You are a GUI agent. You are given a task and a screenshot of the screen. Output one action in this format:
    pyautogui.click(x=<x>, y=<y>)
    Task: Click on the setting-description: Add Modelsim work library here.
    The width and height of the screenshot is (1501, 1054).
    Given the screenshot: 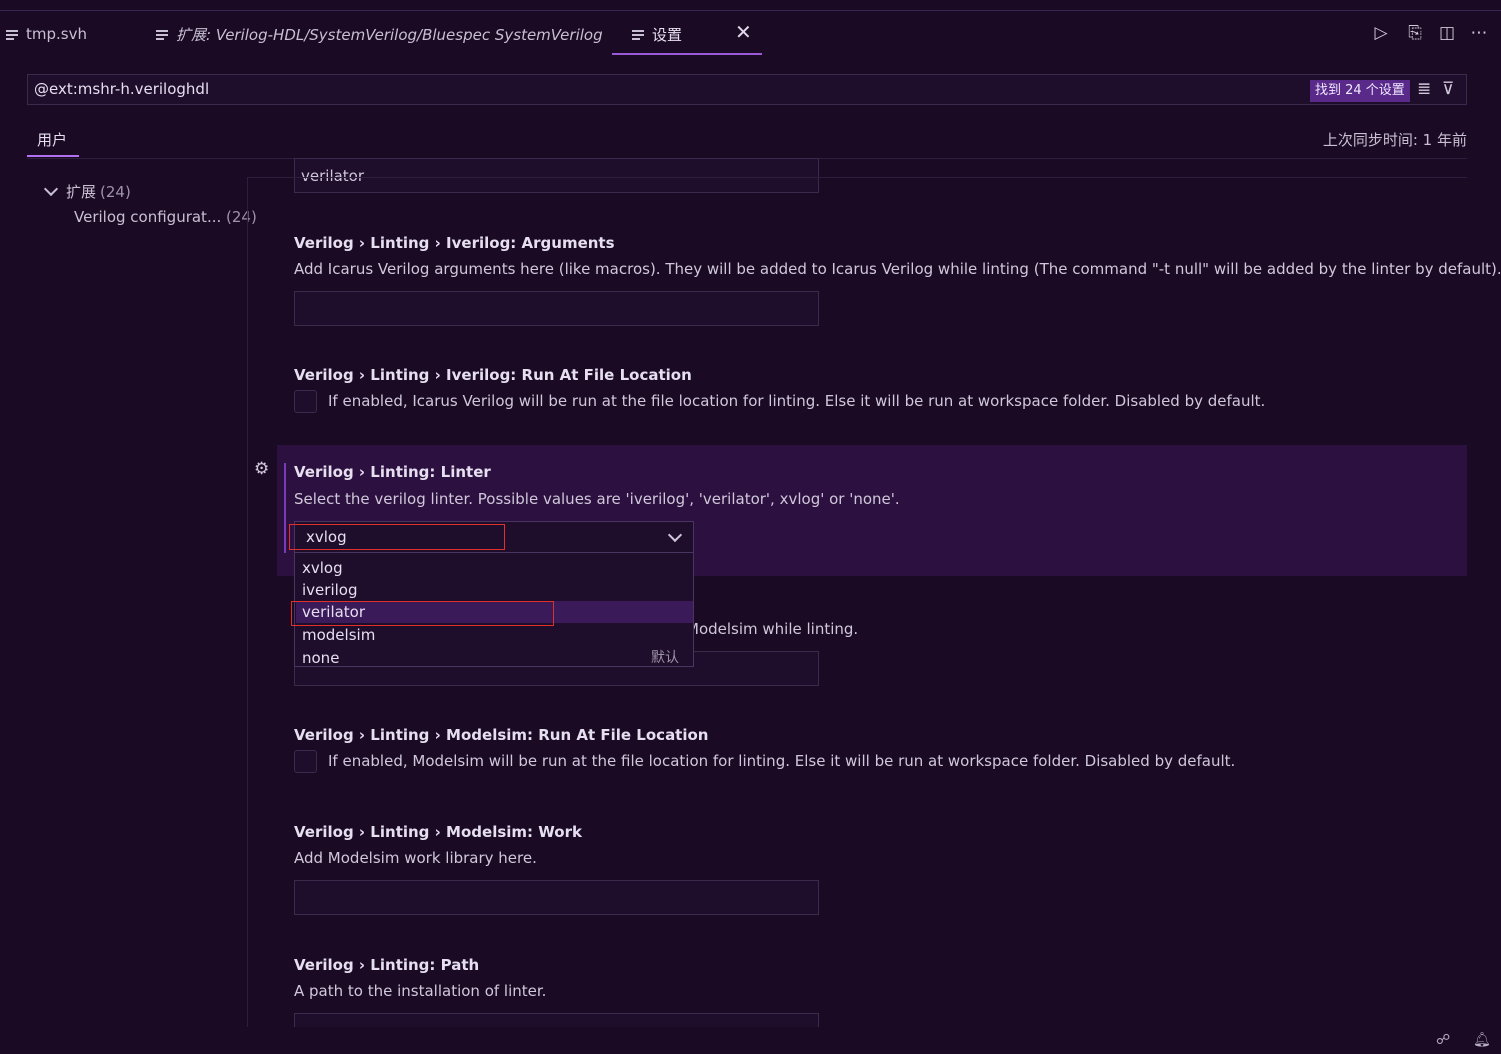 What is the action you would take?
    pyautogui.click(x=415, y=858)
    